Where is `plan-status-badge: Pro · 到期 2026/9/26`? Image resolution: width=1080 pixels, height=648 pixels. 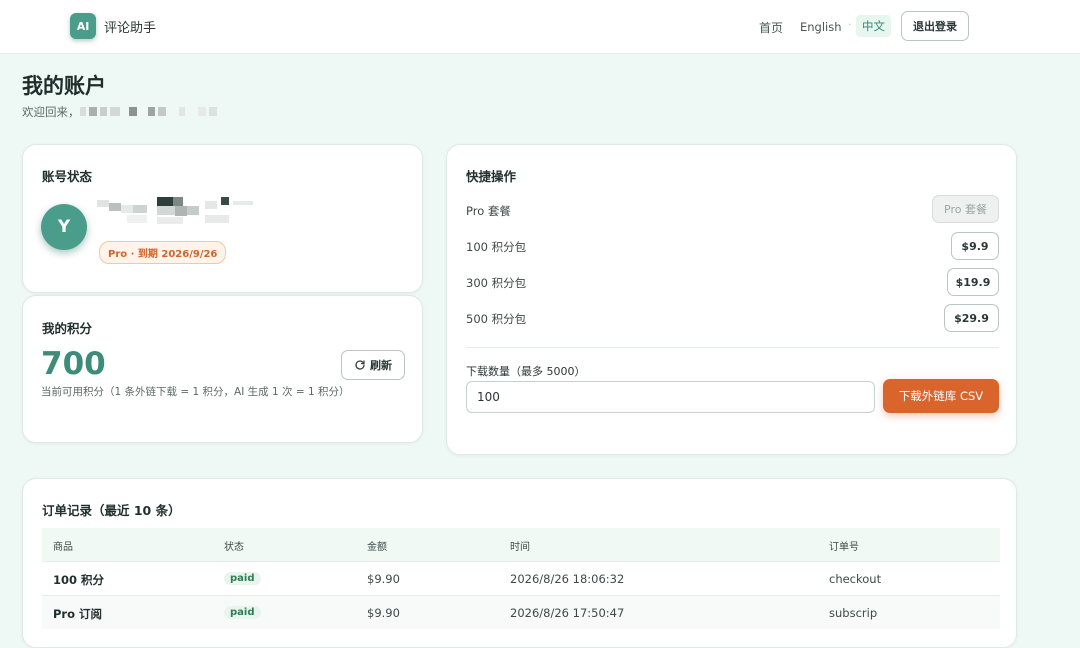 plan-status-badge: Pro · 到期 2026/9/26 is located at coordinates (163, 252).